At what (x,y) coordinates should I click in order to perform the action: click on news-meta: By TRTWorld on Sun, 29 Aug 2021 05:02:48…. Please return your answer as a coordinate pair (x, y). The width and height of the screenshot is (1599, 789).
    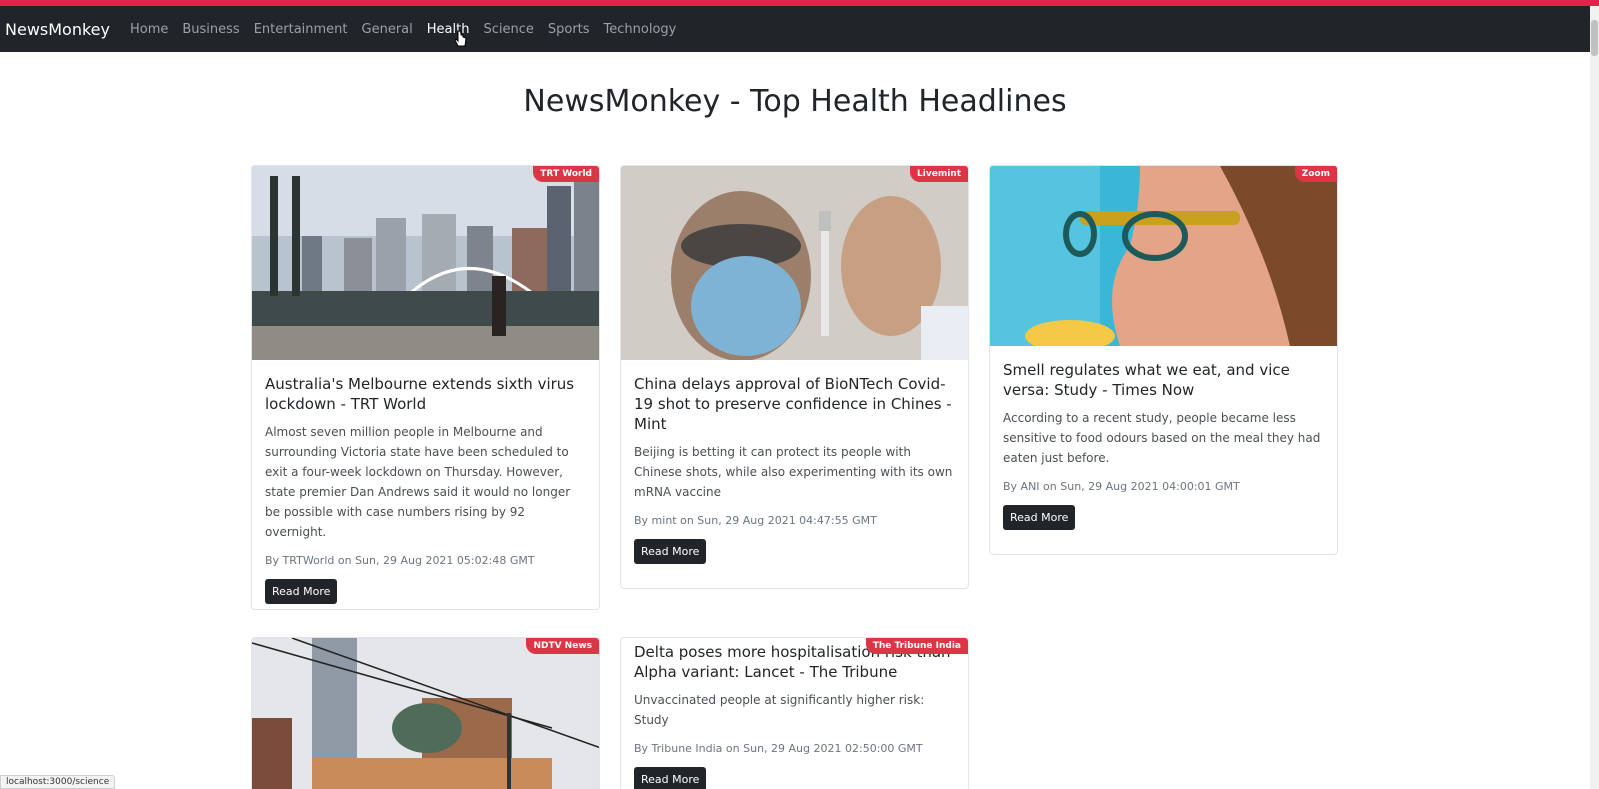
    Looking at the image, I should click on (400, 560).